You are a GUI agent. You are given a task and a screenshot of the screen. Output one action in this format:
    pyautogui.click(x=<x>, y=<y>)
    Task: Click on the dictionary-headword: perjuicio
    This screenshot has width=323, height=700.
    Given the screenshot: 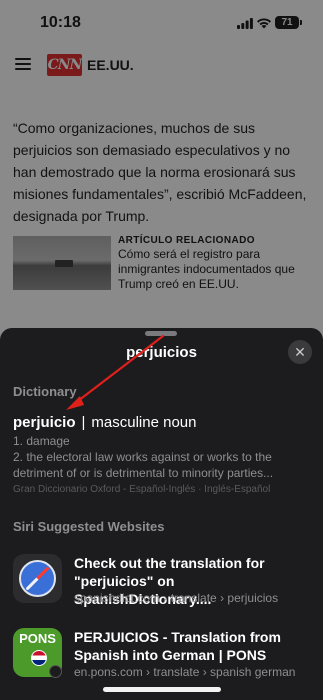 What is the action you would take?
    pyautogui.click(x=44, y=422)
    